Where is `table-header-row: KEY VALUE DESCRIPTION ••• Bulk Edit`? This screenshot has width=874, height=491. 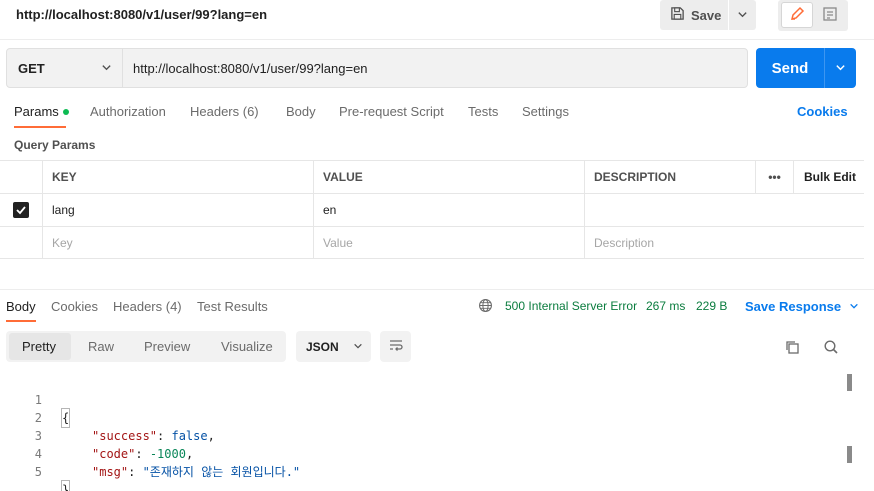 table-header-row: KEY VALUE DESCRIPTION ••• Bulk Edit is located at coordinates (432, 176).